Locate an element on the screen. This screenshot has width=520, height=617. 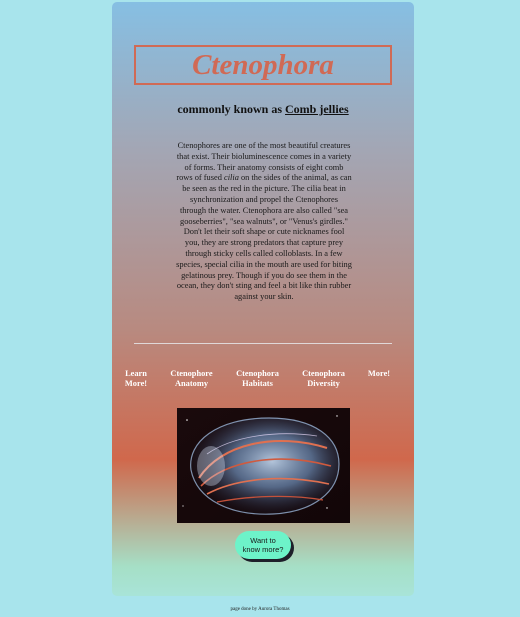
title-box: Ctenophora is located at coordinates (263, 65).